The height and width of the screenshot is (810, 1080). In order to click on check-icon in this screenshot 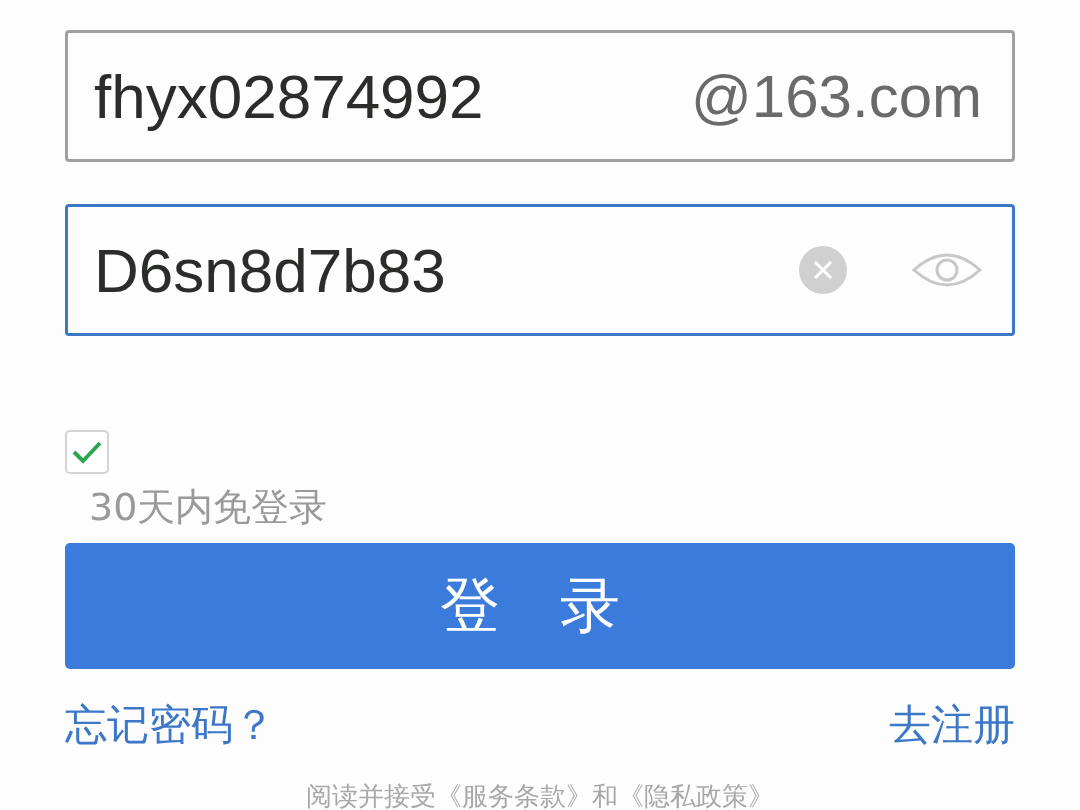, I will do `click(87, 452)`.